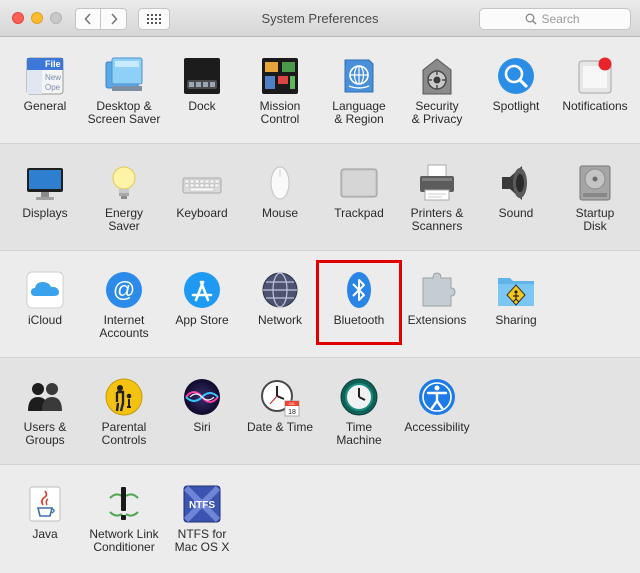 The height and width of the screenshot is (573, 640). Describe the element at coordinates (124, 326) in the screenshot. I see `pane-label: Internet Accounts` at that location.